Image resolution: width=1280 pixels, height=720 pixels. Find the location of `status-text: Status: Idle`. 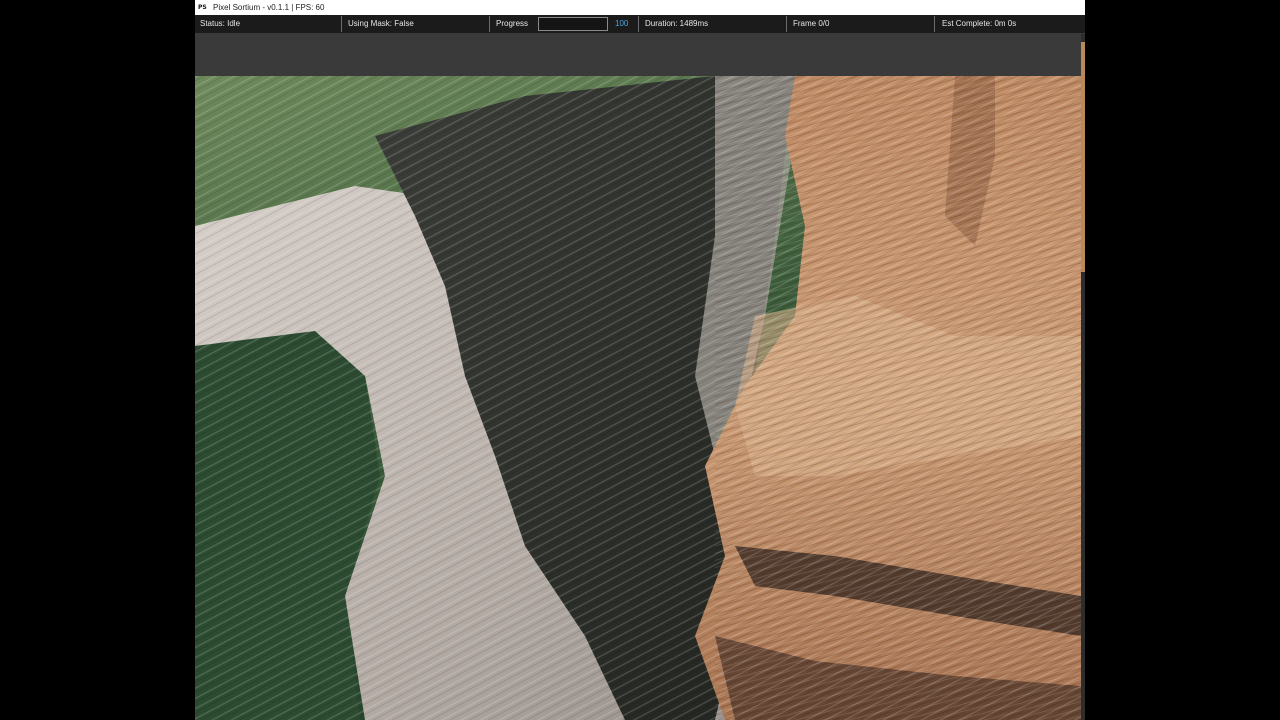

status-text: Status: Idle is located at coordinates (220, 23).